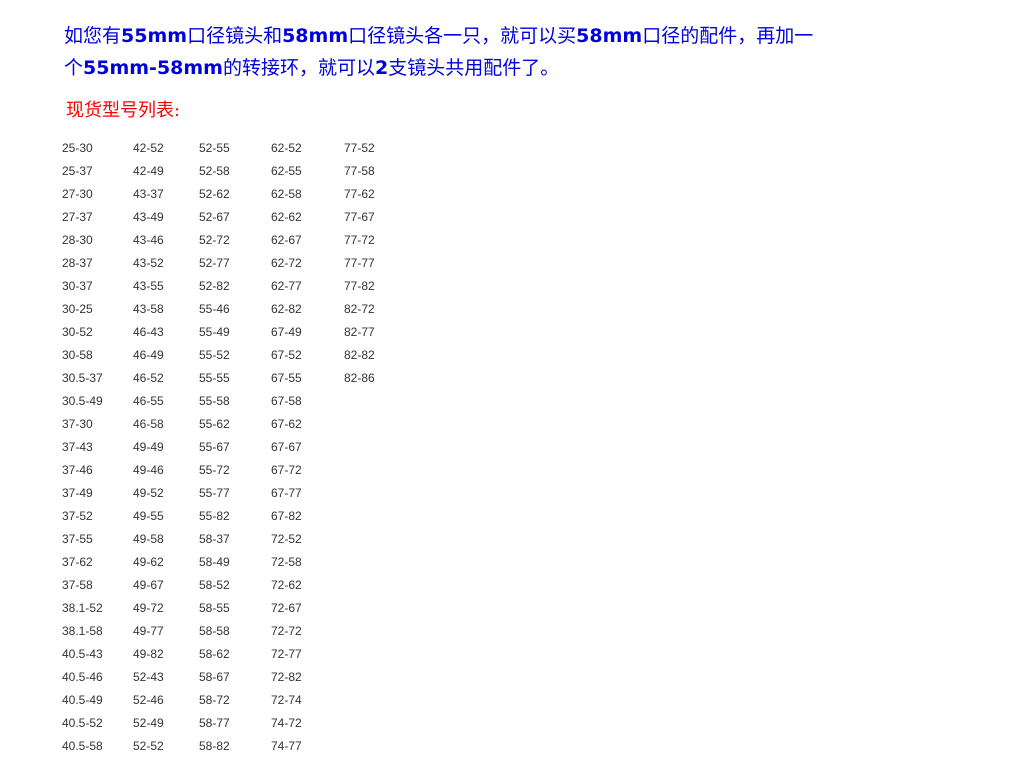 The image size is (1017, 777). I want to click on model-item: 55-67, so click(214, 447).